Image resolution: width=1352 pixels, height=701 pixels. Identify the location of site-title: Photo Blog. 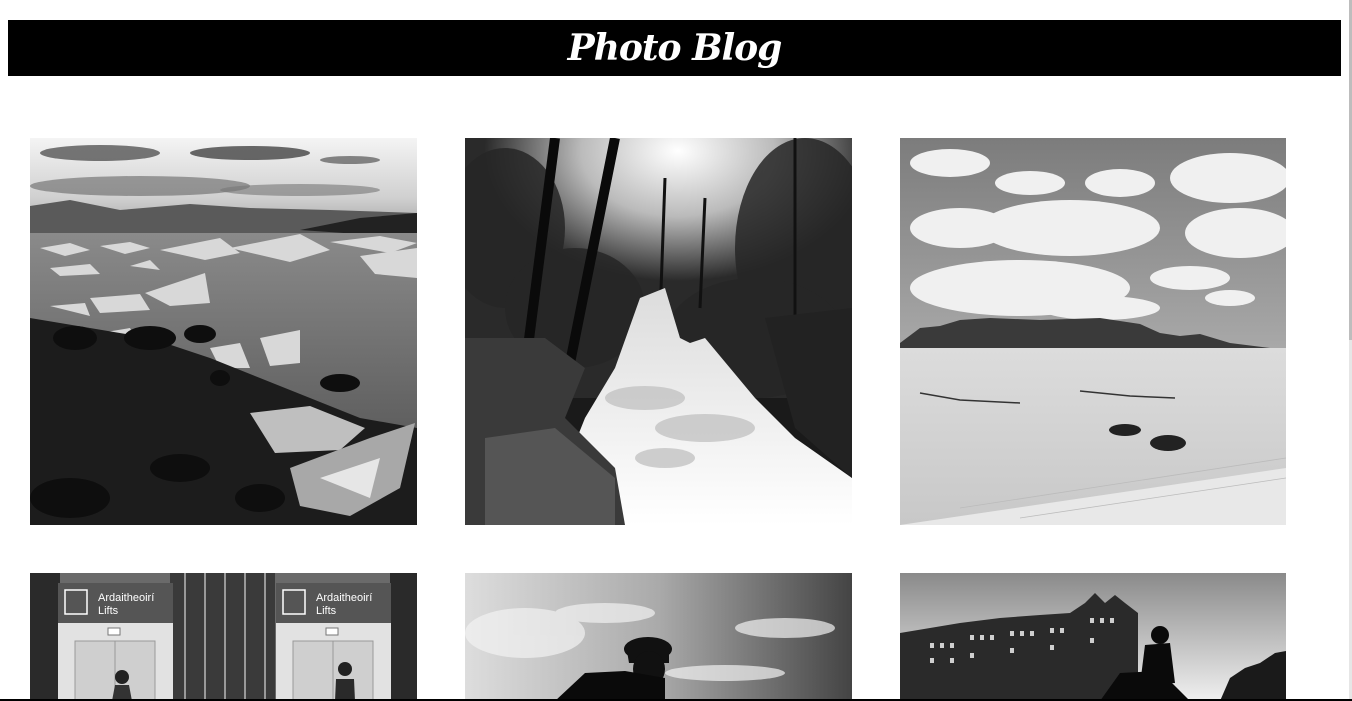
(675, 48).